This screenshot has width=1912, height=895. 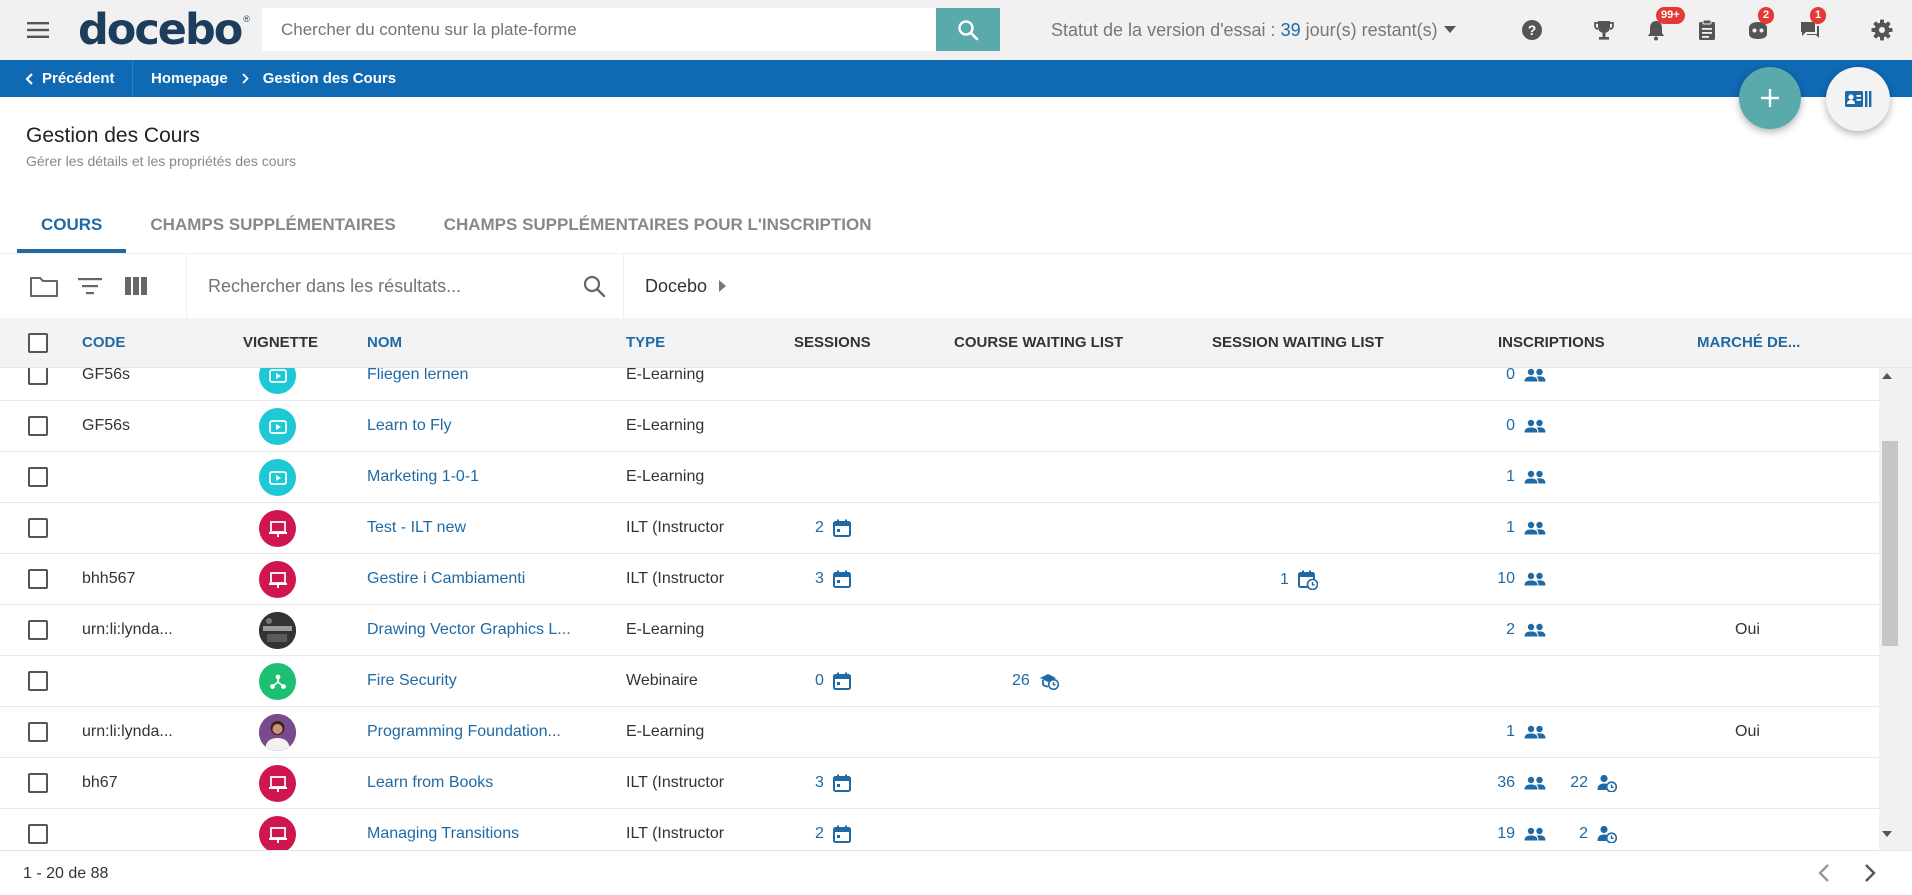 I want to click on filter-icon, so click(x=90, y=286).